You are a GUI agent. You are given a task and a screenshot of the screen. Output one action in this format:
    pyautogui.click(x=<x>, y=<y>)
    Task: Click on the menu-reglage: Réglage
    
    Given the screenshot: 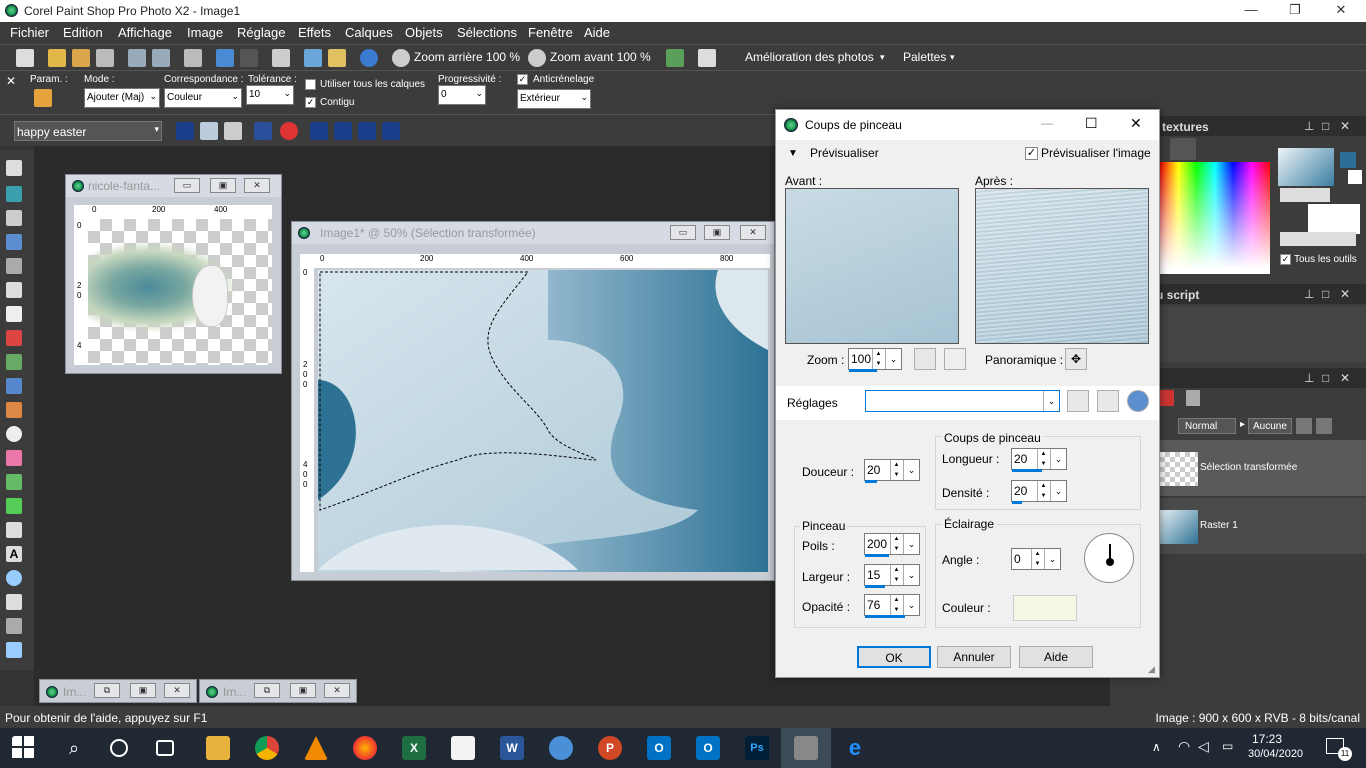 What is the action you would take?
    pyautogui.click(x=261, y=32)
    